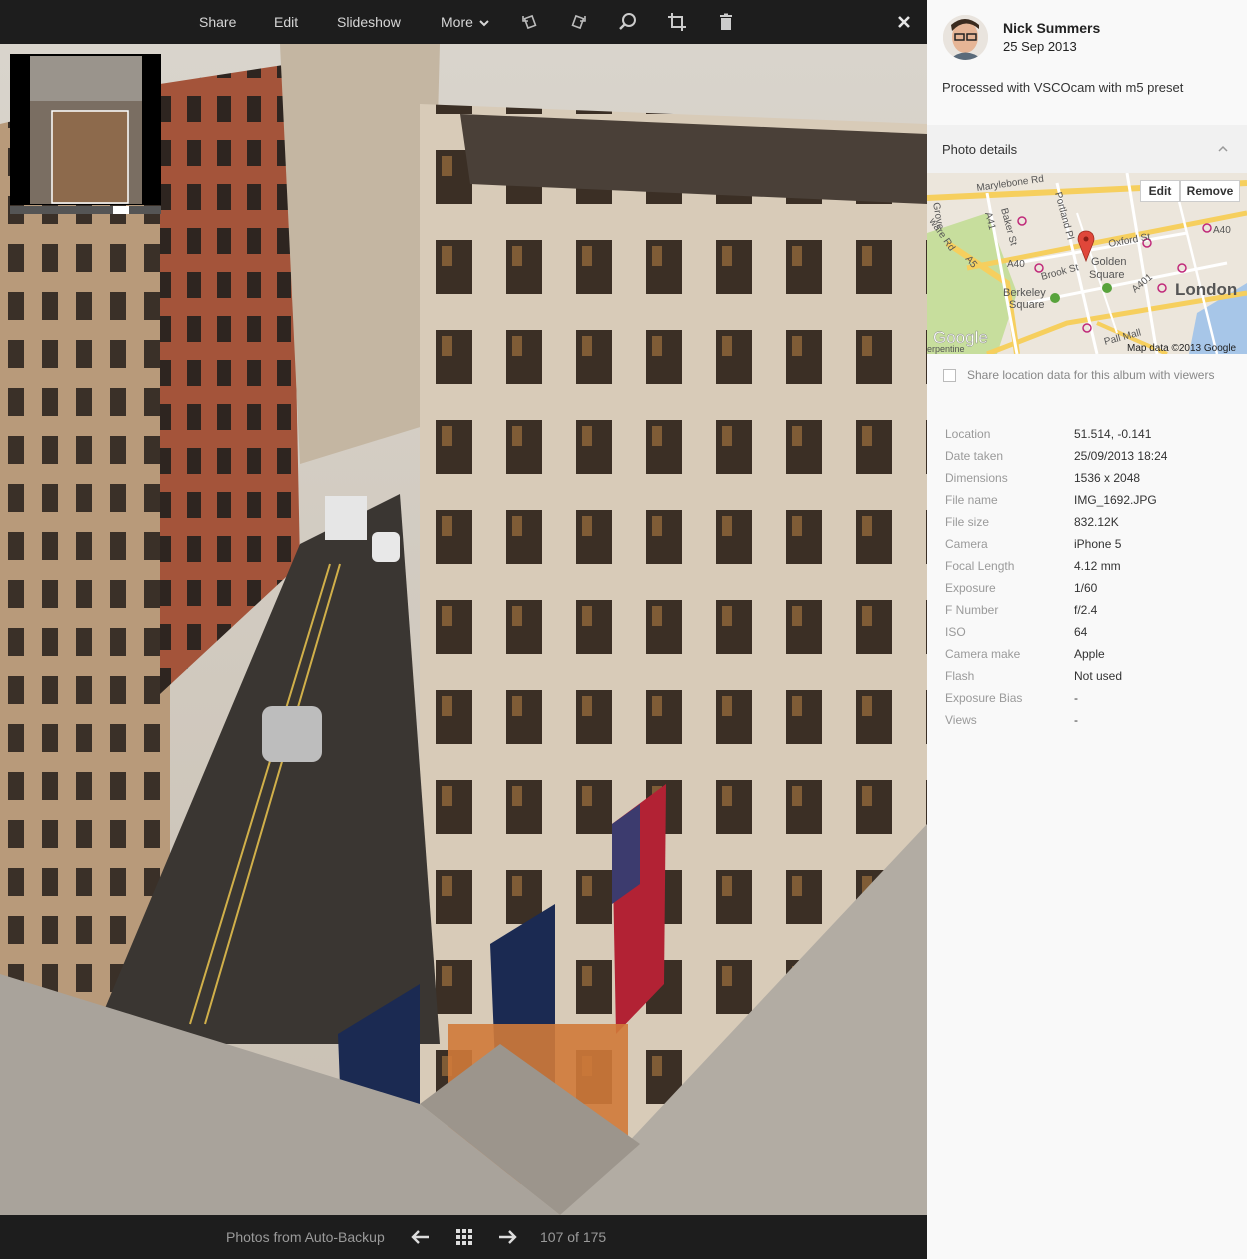  What do you see at coordinates (1040, 46) in the screenshot?
I see `photo-date: 25 Sep 2013` at bounding box center [1040, 46].